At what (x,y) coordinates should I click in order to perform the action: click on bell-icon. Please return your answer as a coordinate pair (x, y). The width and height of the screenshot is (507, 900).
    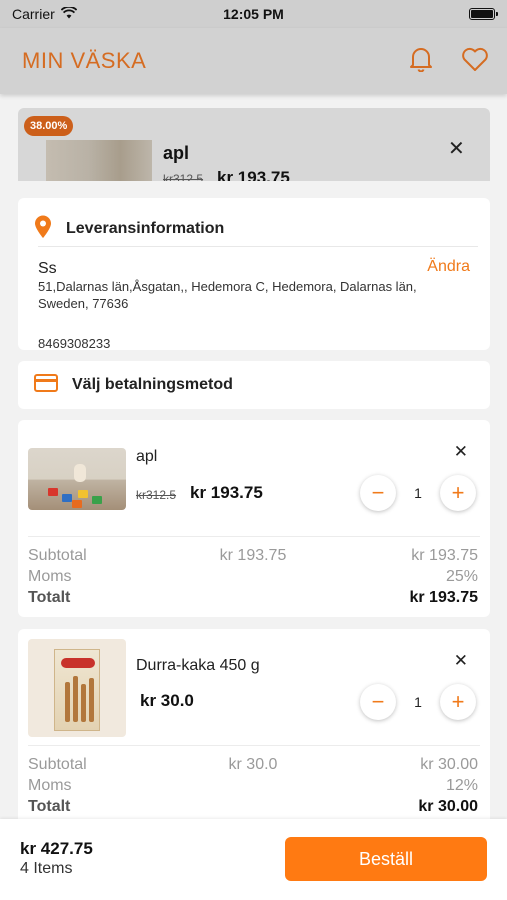
    Looking at the image, I should click on (421, 61).